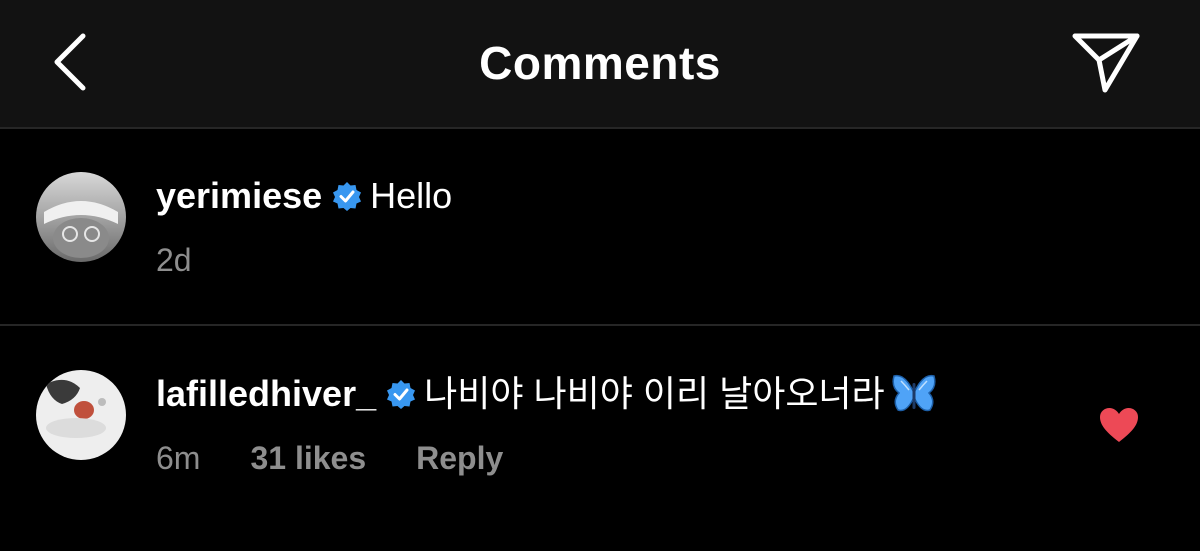 This screenshot has height=551, width=1200. What do you see at coordinates (654, 393) in the screenshot?
I see `comment-text: 나비야 나비야 이리 날아오너라` at bounding box center [654, 393].